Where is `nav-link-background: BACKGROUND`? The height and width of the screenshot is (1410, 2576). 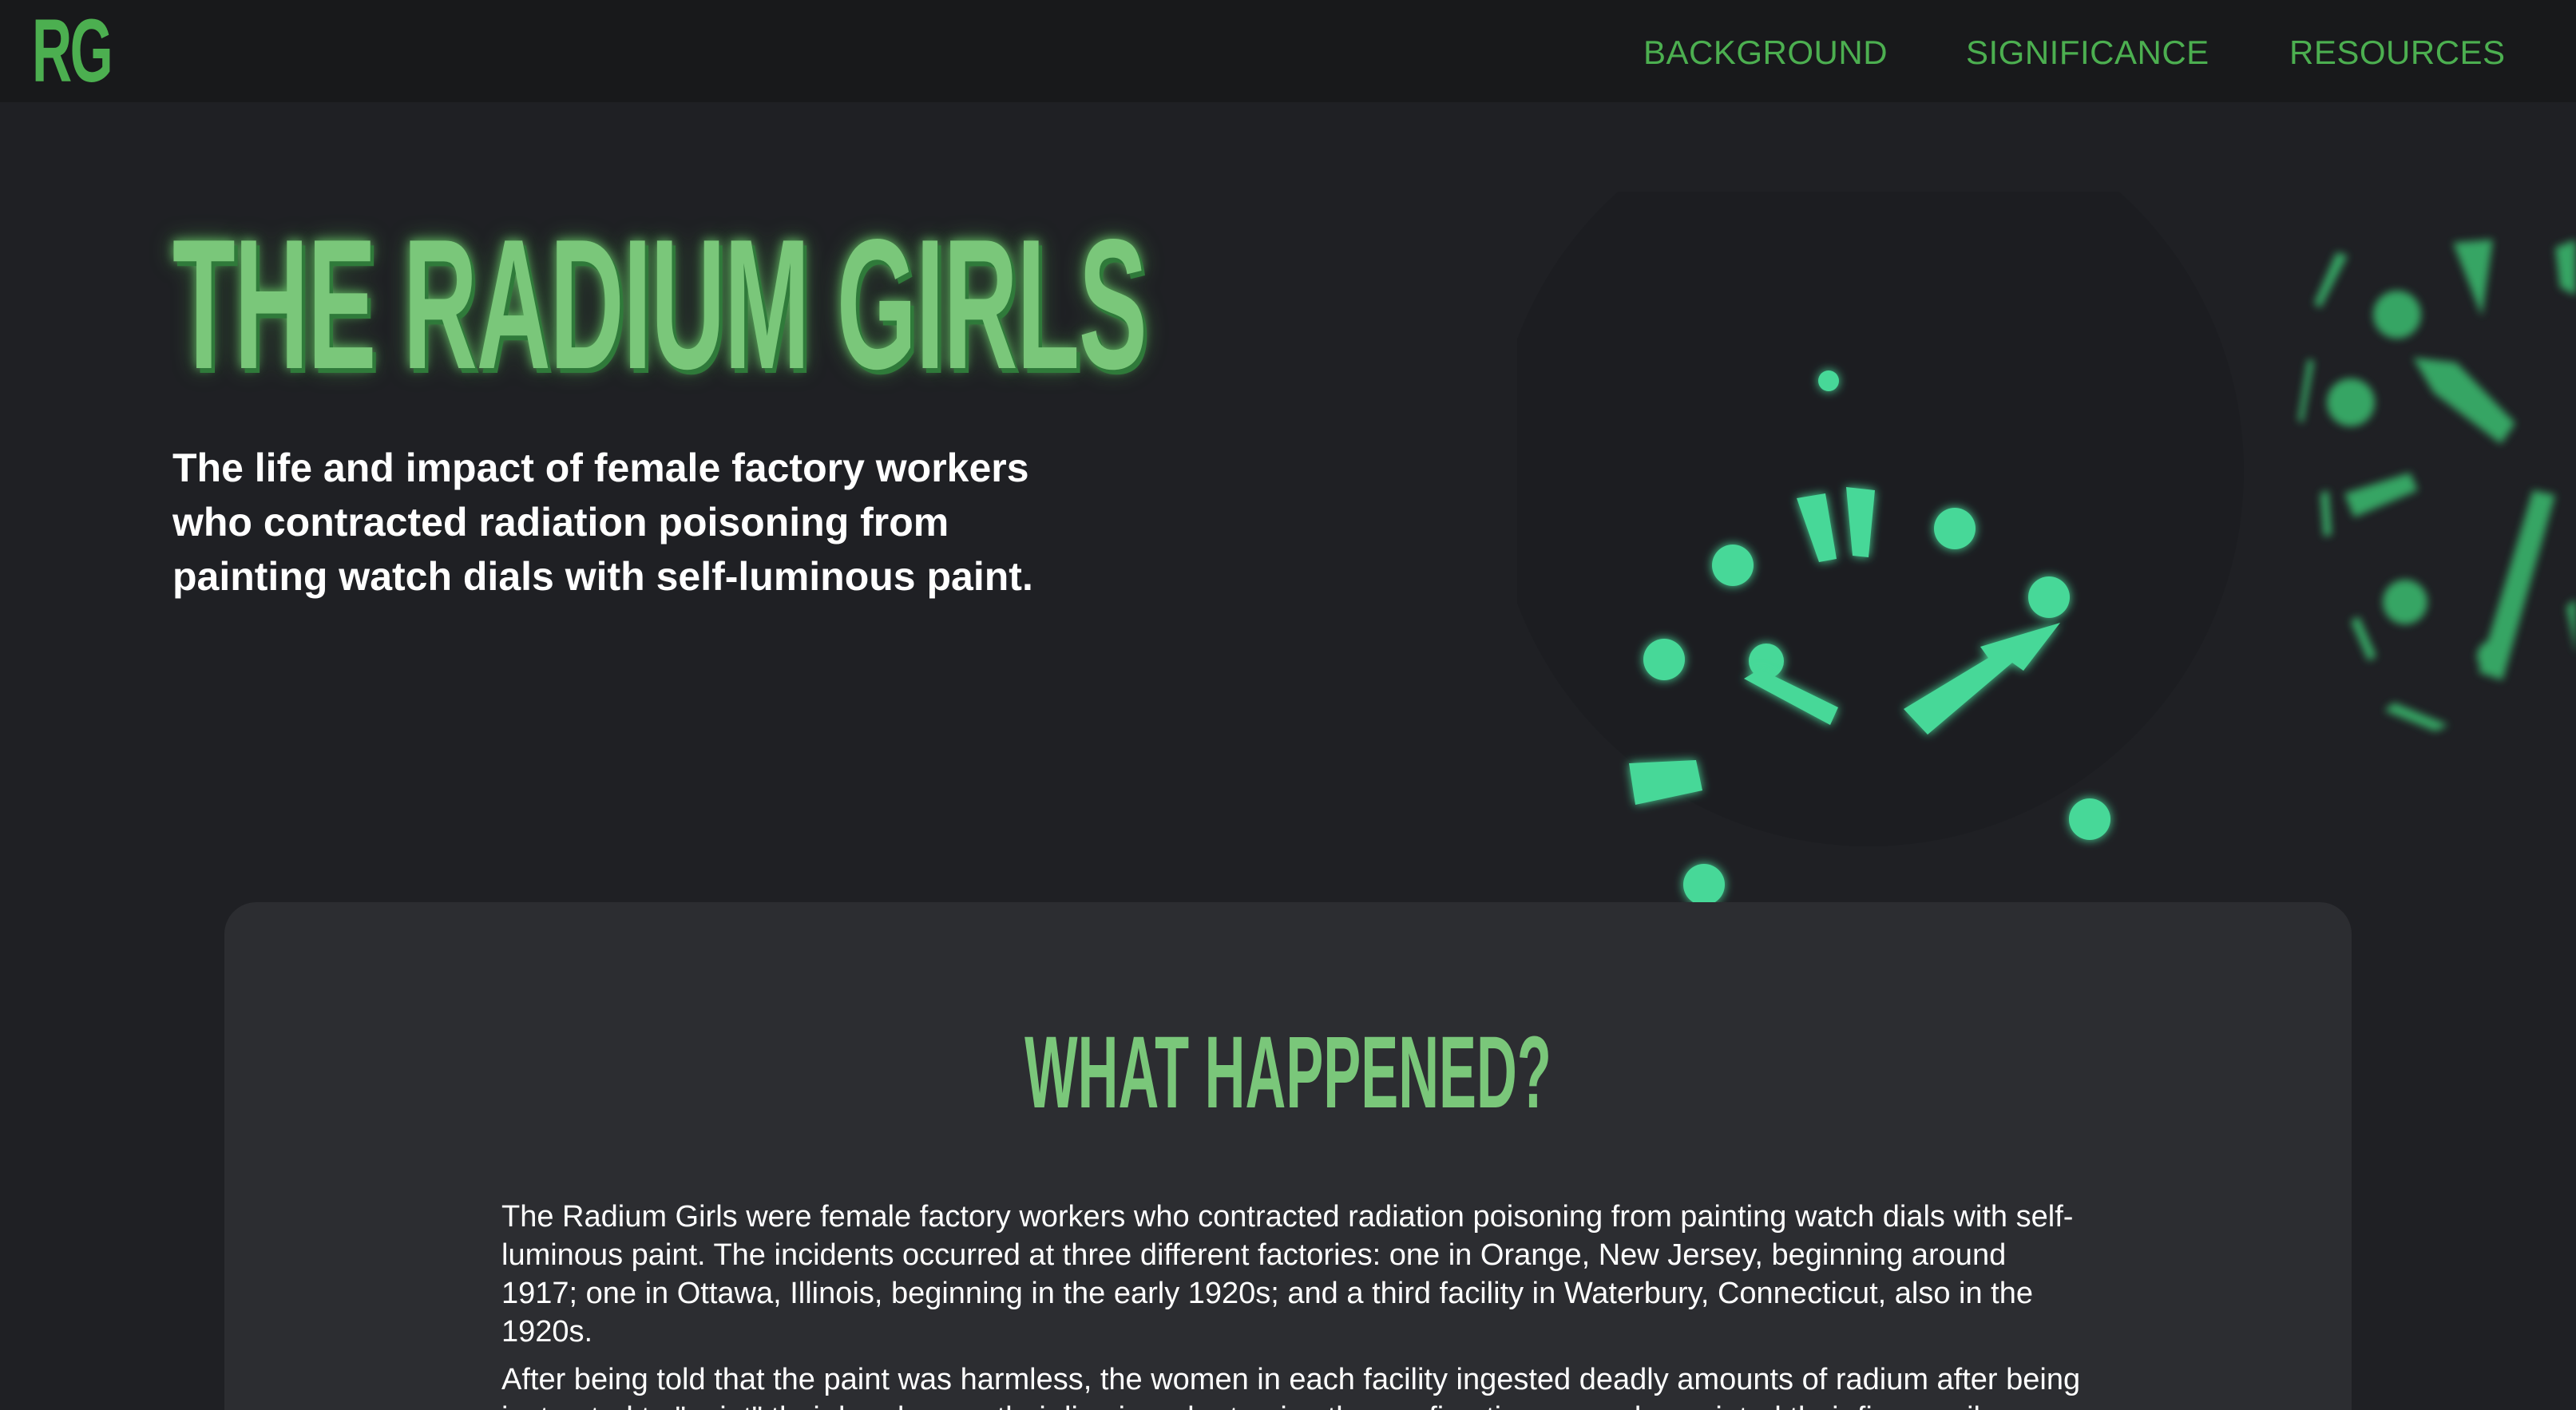
nav-link-background: BACKGROUND is located at coordinates (1766, 52).